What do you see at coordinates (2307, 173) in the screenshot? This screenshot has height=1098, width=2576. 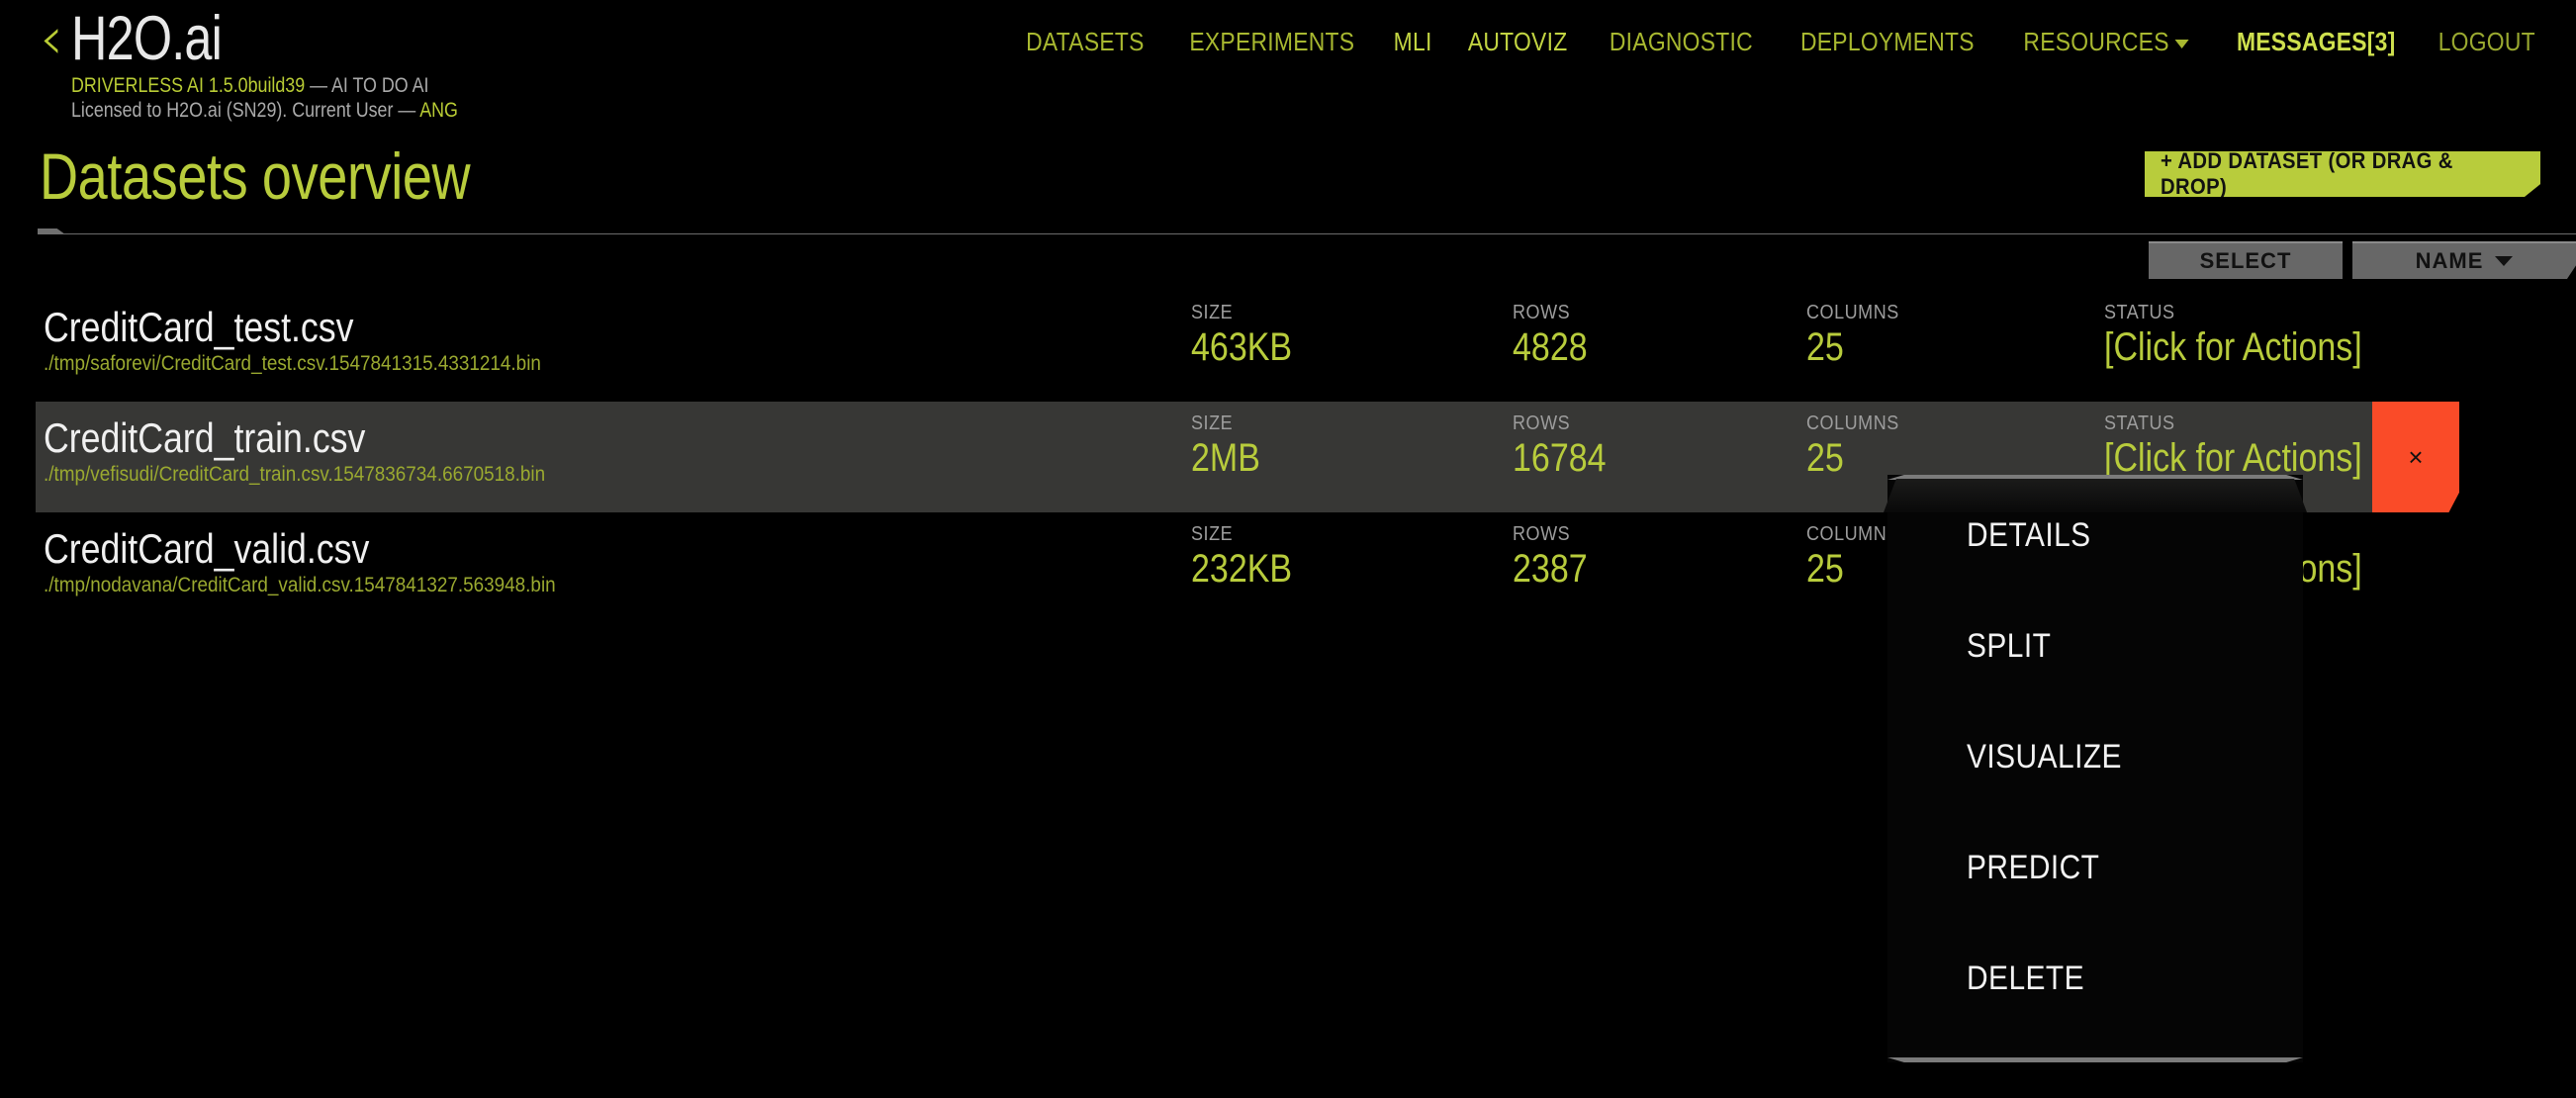 I see `add-dataset-label: + ADD DATASET (OR DRAG & DROP)` at bounding box center [2307, 173].